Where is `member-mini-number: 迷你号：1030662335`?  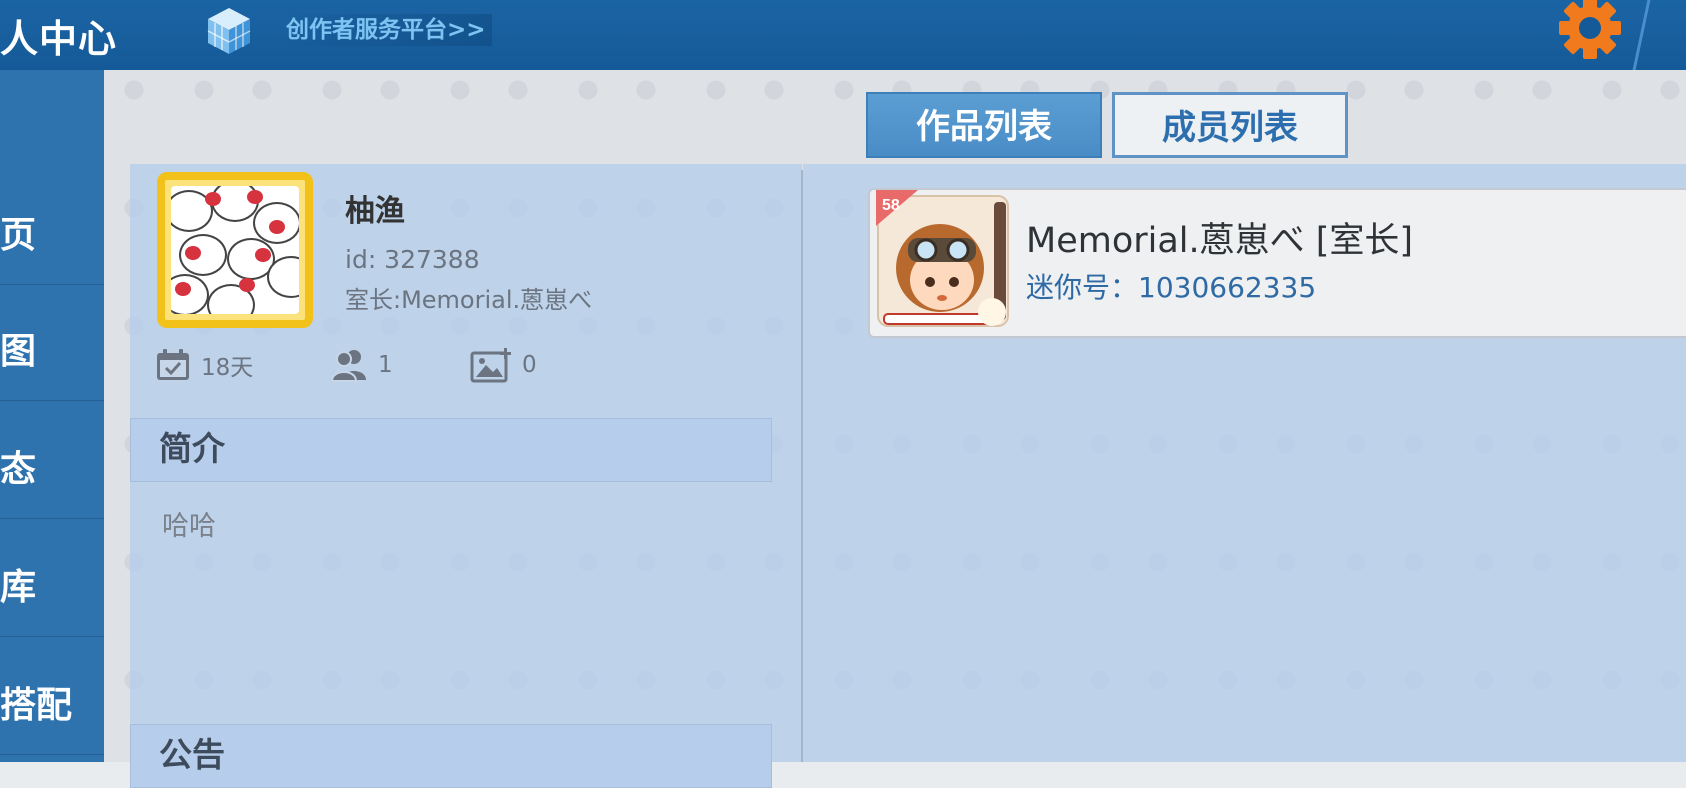 member-mini-number: 迷你号：1030662335 is located at coordinates (1171, 287).